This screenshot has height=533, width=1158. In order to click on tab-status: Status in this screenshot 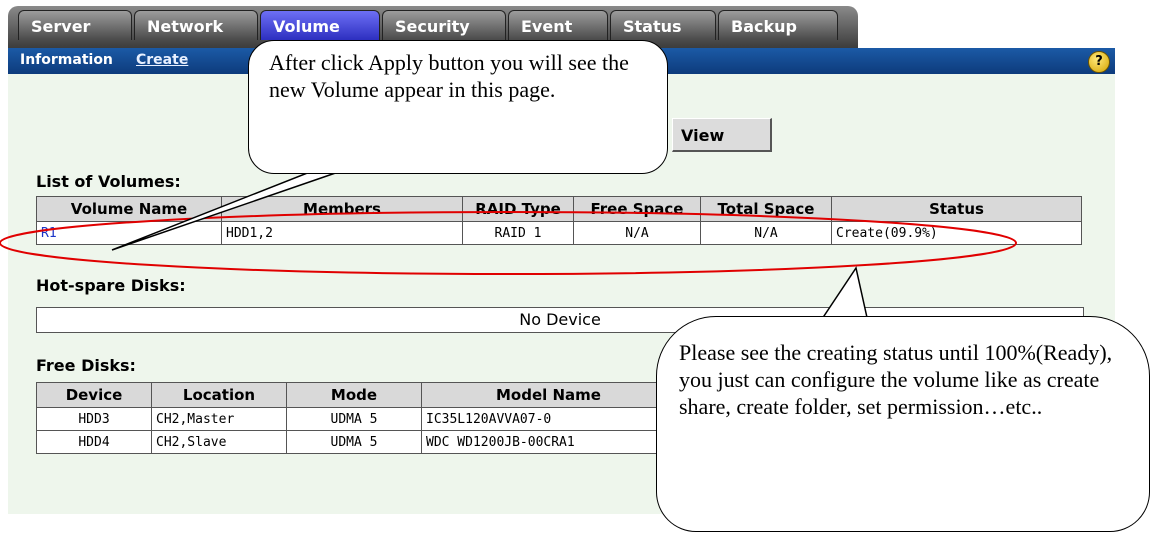, I will do `click(663, 25)`.